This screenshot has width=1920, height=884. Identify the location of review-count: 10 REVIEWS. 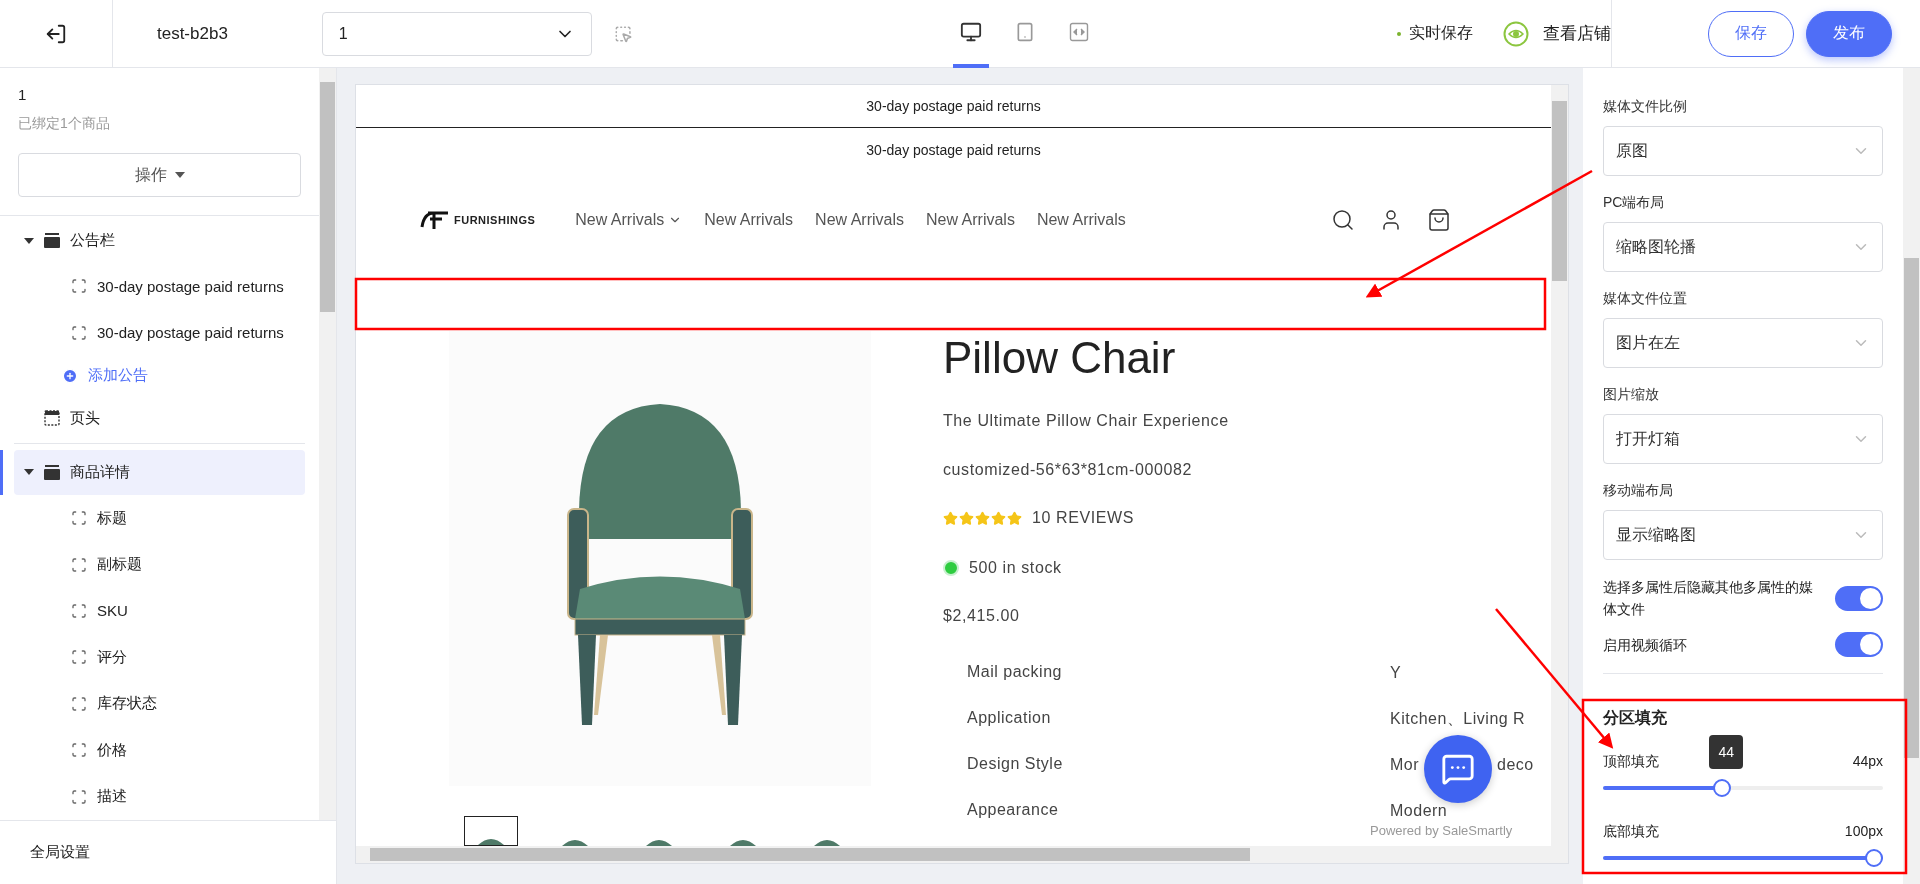
(1083, 518).